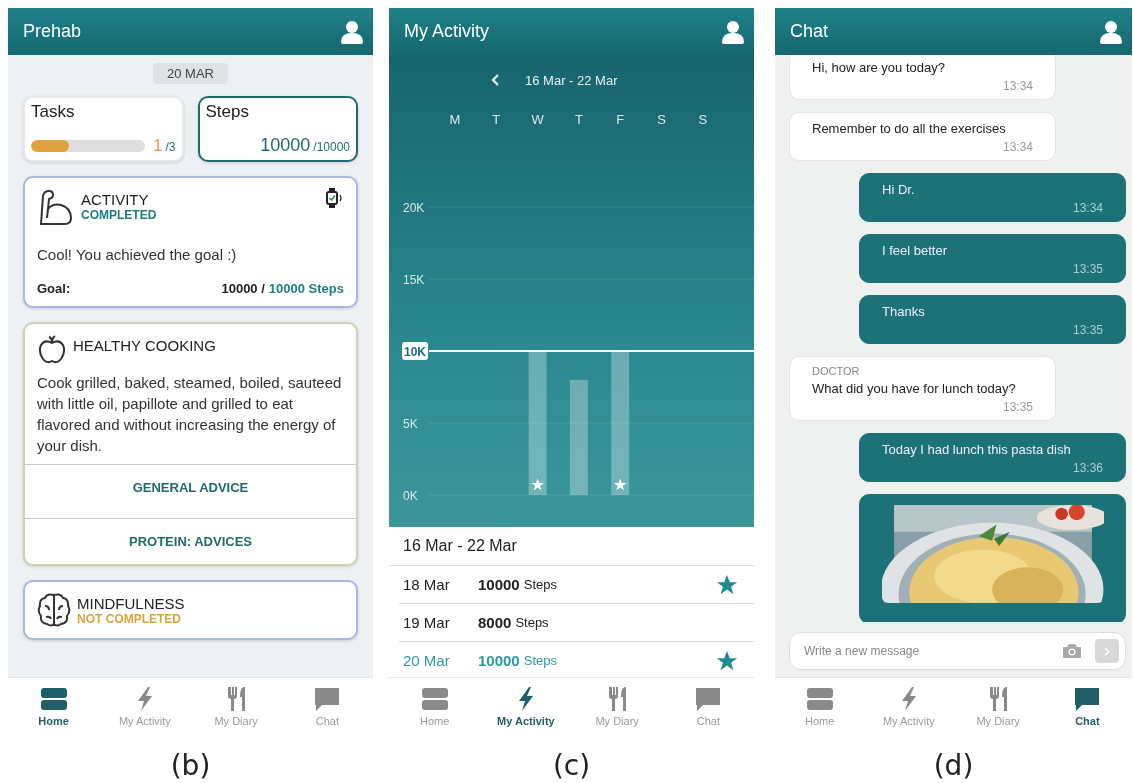  I want to click on status-label: COMPLETED, so click(119, 215).